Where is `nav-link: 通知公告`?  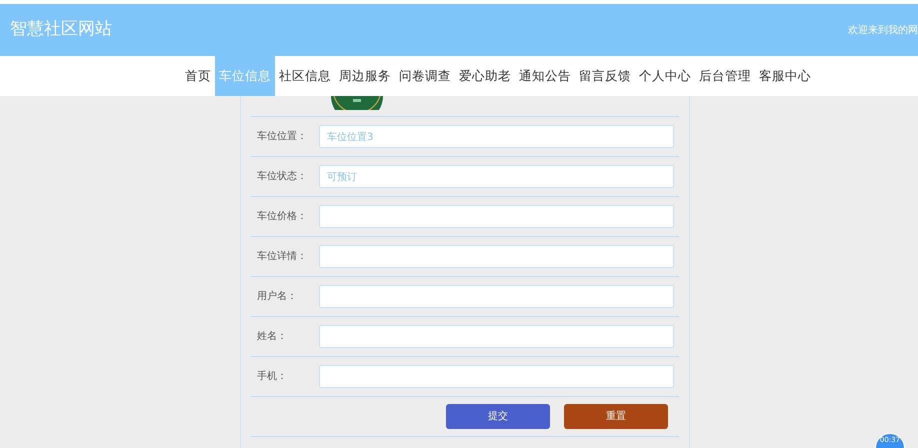
nav-link: 通知公告 is located at coordinates (545, 76).